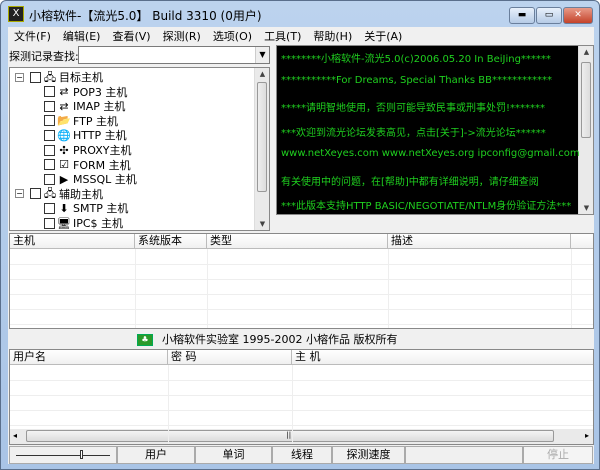 Image resolution: width=600 pixels, height=470 pixels. I want to click on maximize-button: ▭, so click(549, 15).